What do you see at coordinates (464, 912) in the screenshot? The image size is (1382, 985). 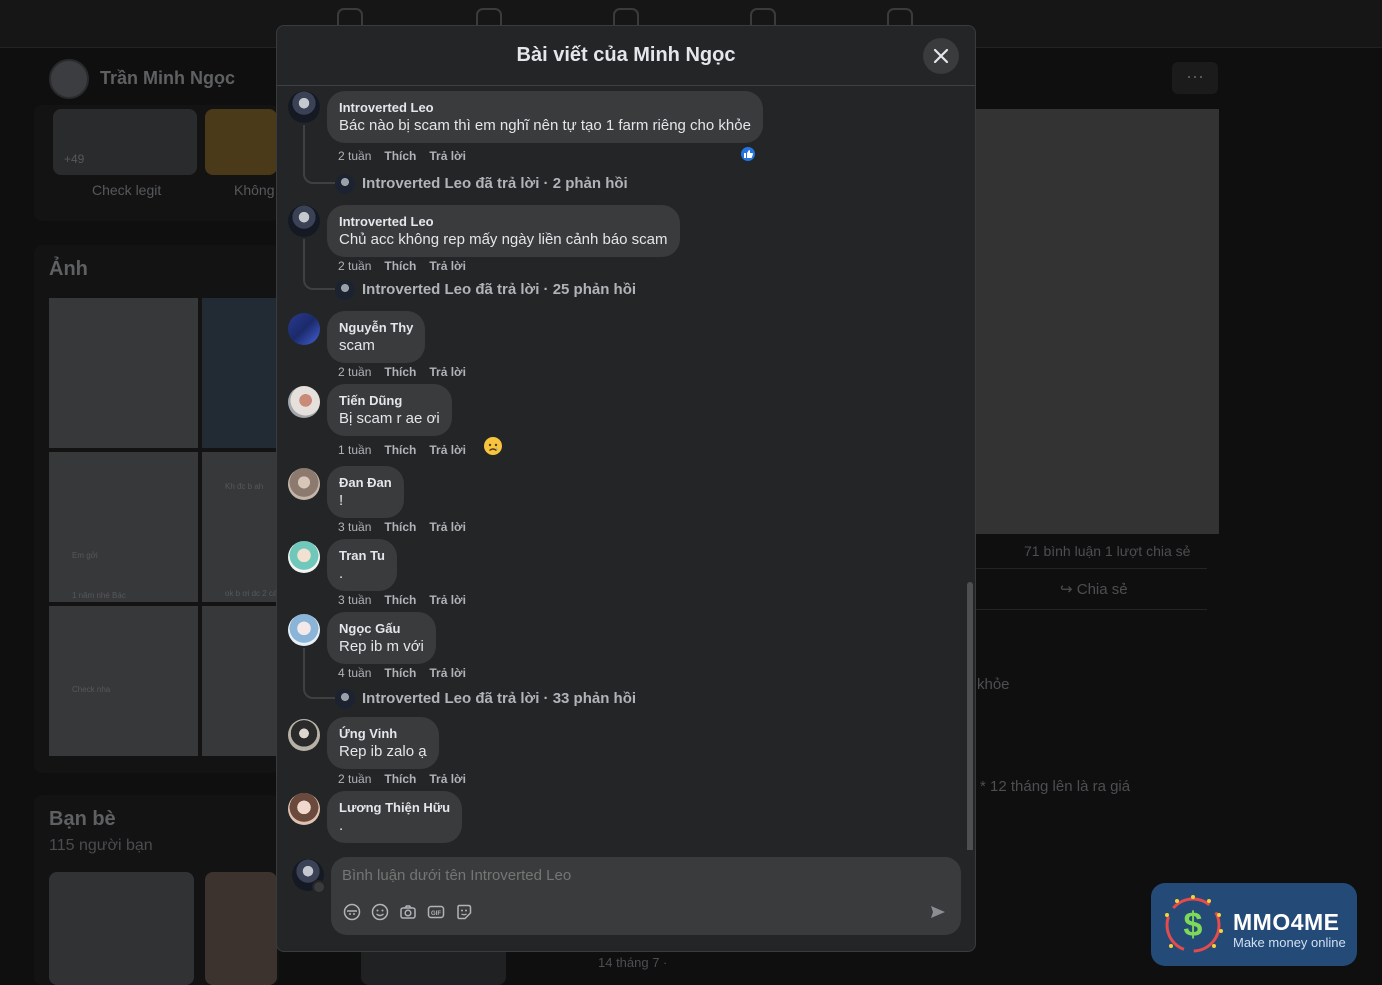 I see `sticker-icon` at bounding box center [464, 912].